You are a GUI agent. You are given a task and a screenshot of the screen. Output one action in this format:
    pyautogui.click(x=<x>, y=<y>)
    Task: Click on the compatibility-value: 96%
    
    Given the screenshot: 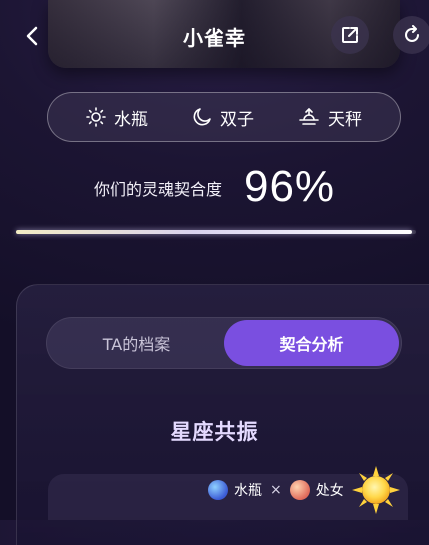 What is the action you would take?
    pyautogui.click(x=289, y=186)
    